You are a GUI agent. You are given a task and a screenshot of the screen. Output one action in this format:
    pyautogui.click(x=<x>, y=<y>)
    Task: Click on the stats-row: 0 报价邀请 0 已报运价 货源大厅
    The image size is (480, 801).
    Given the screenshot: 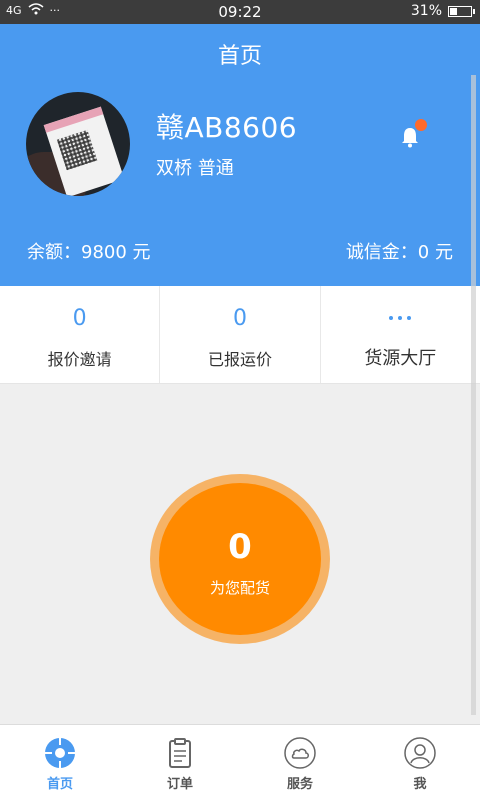 What is the action you would take?
    pyautogui.click(x=240, y=335)
    